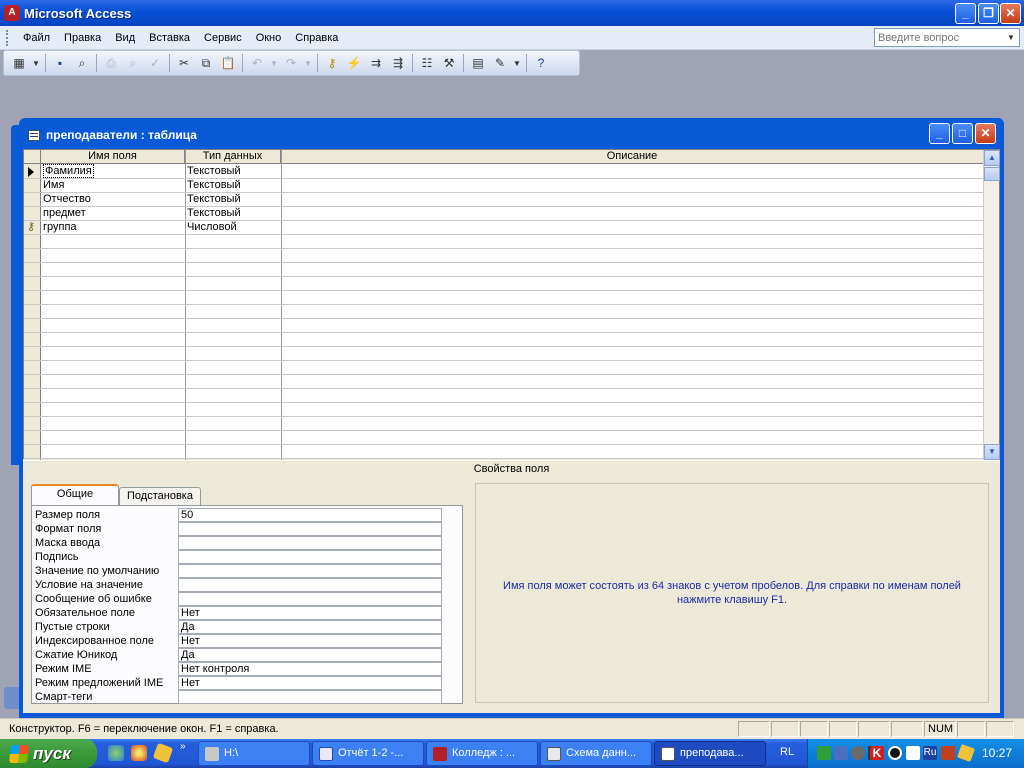 The width and height of the screenshot is (1024, 768). What do you see at coordinates (332, 63) in the screenshot?
I see `key-icon: ⚷` at bounding box center [332, 63].